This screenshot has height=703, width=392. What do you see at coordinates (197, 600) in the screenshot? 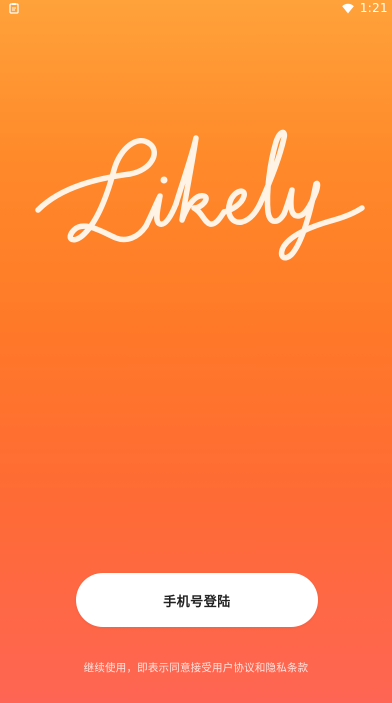
I see `phone-login-button: 手机号登陆` at bounding box center [197, 600].